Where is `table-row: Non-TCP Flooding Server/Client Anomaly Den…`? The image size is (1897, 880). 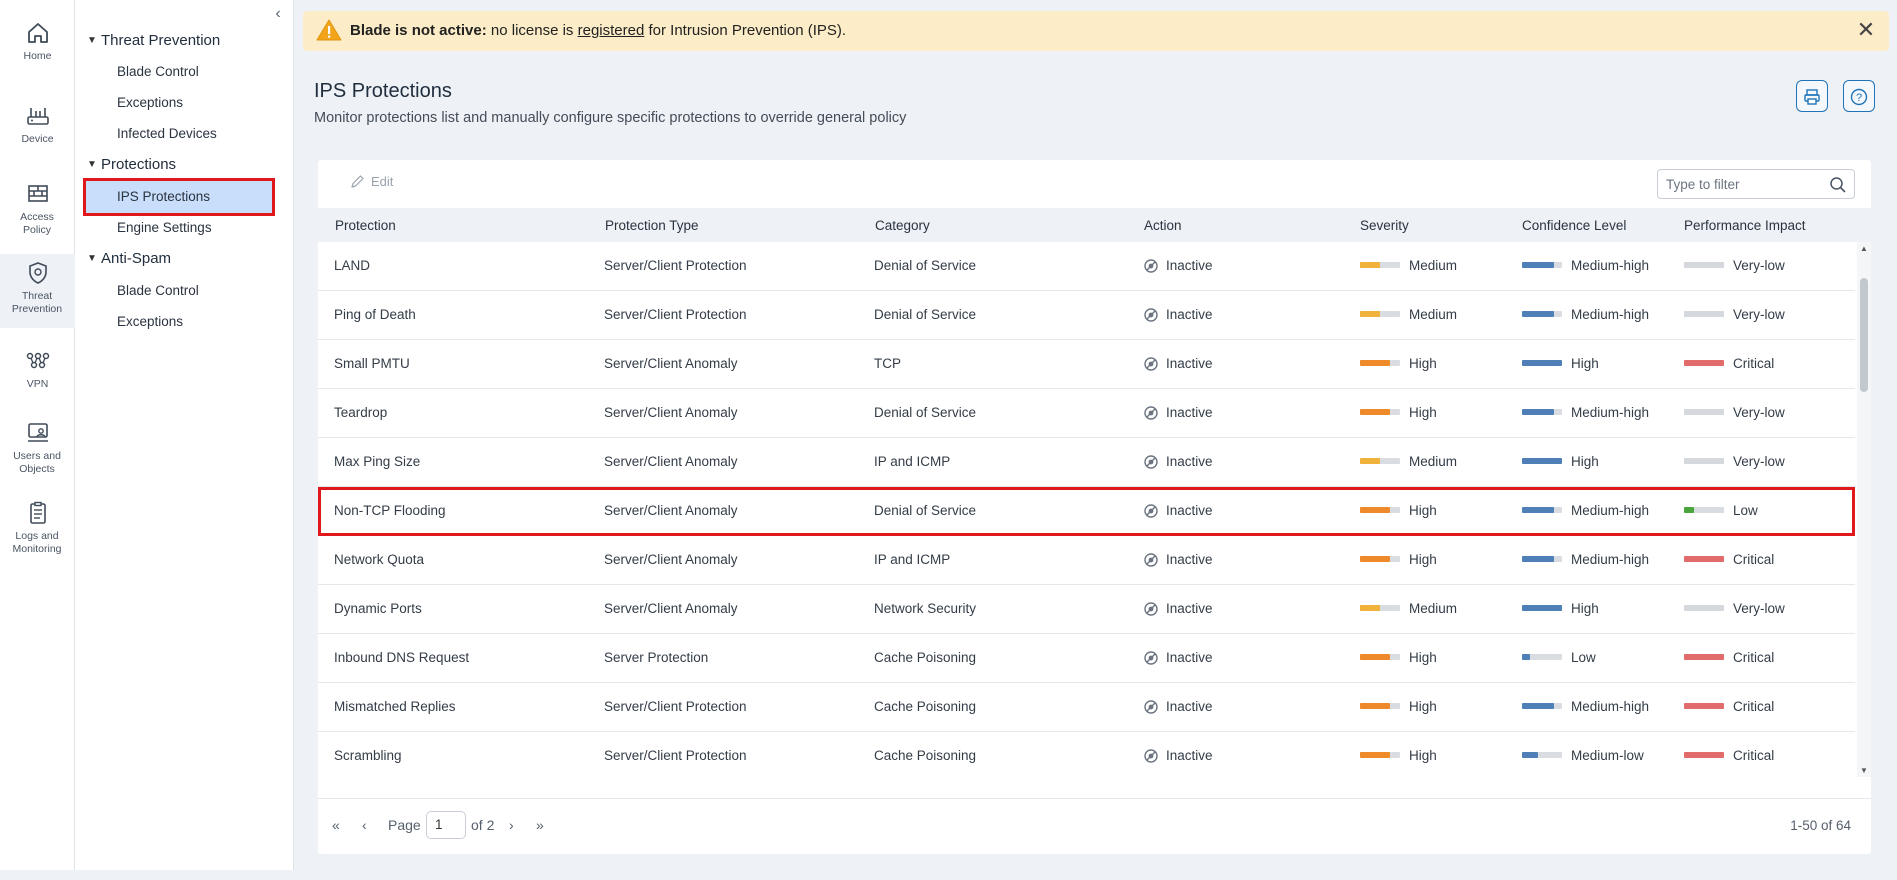
table-row: Non-TCP Flooding Server/Client Anomaly Den… is located at coordinates (1086, 511).